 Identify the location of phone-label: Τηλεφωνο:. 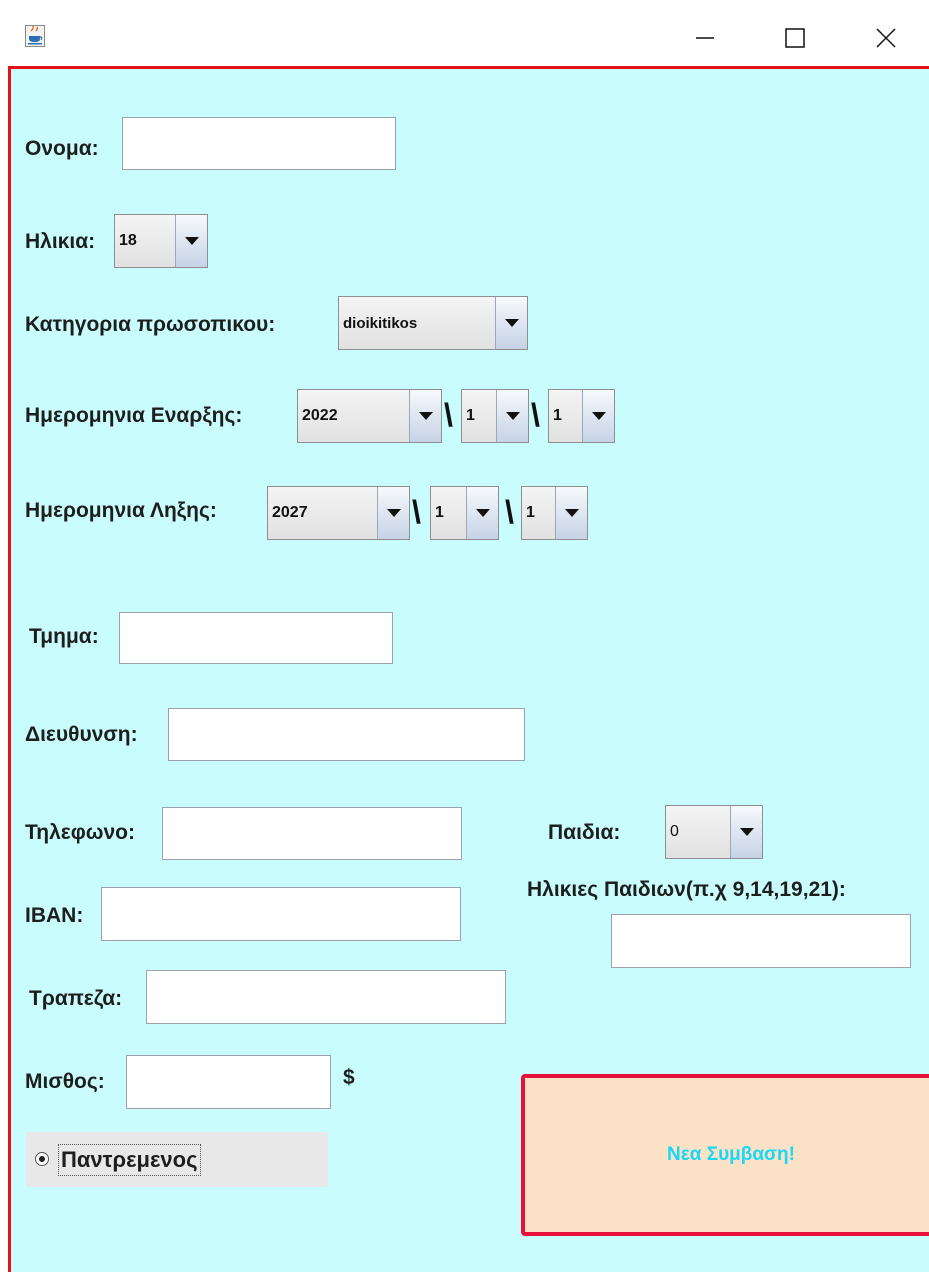
(80, 832).